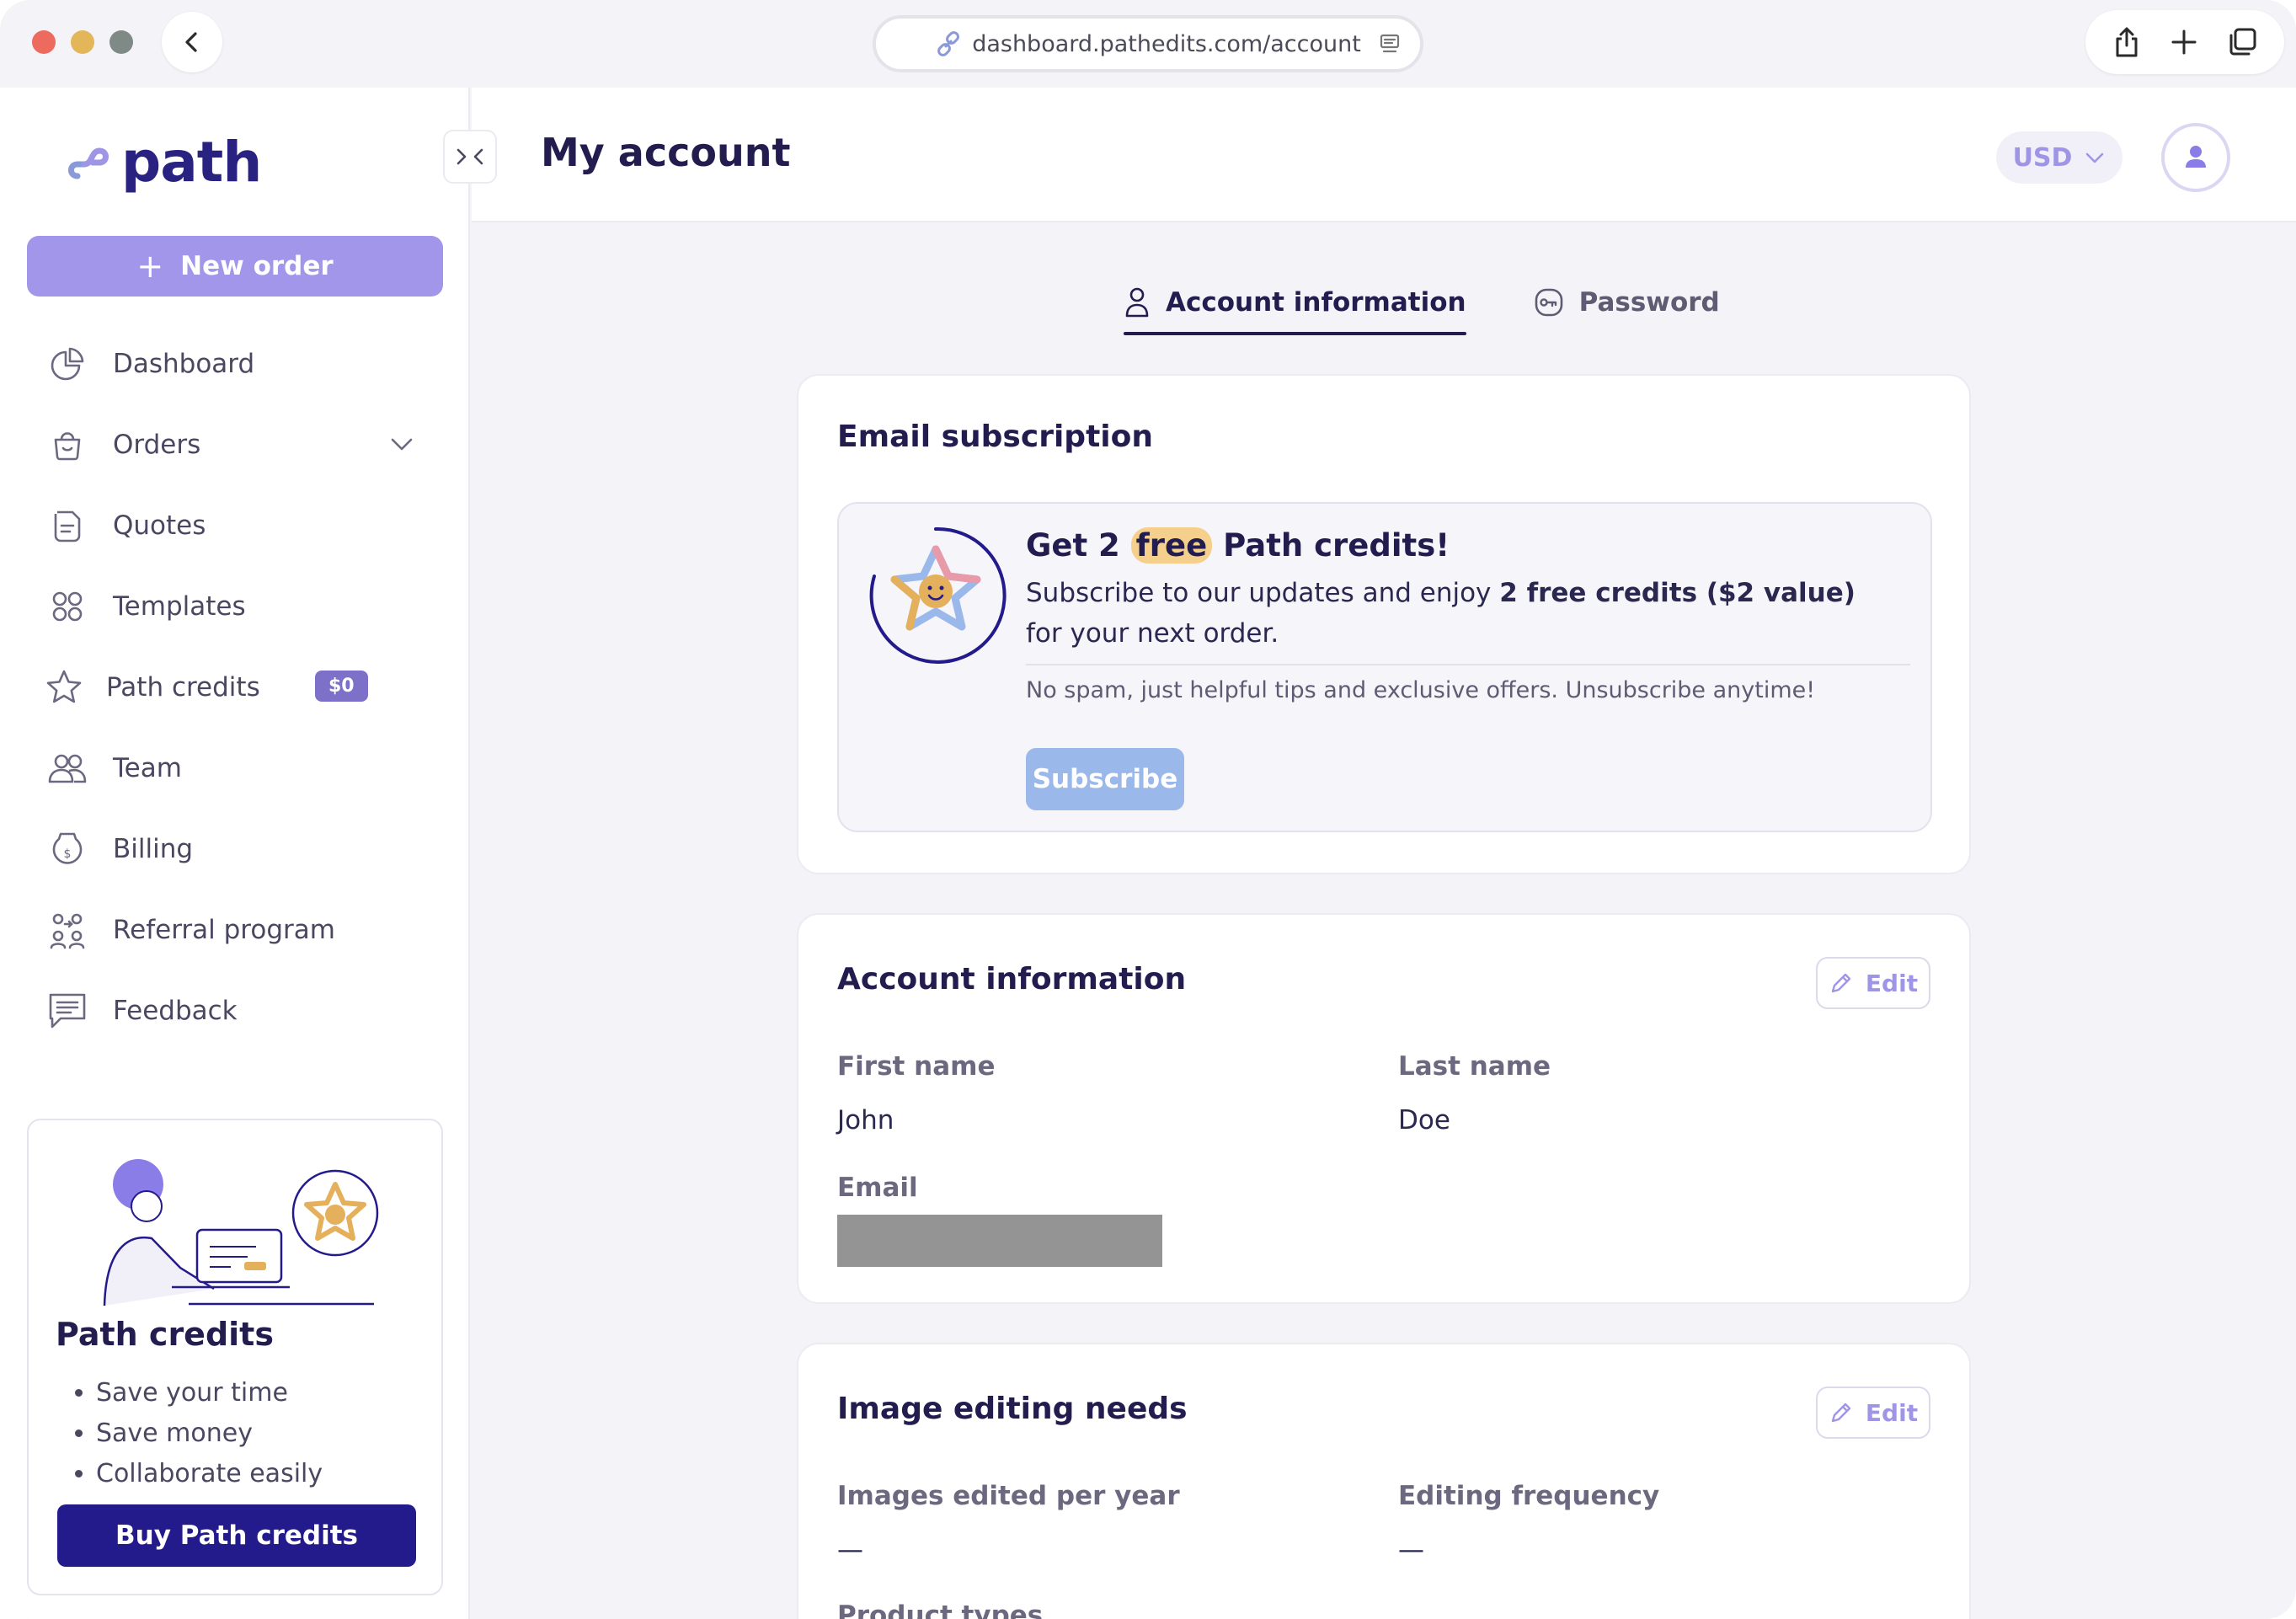 The height and width of the screenshot is (1619, 2296). Describe the element at coordinates (2195, 158) in the screenshot. I see `user-avatar-button` at that location.